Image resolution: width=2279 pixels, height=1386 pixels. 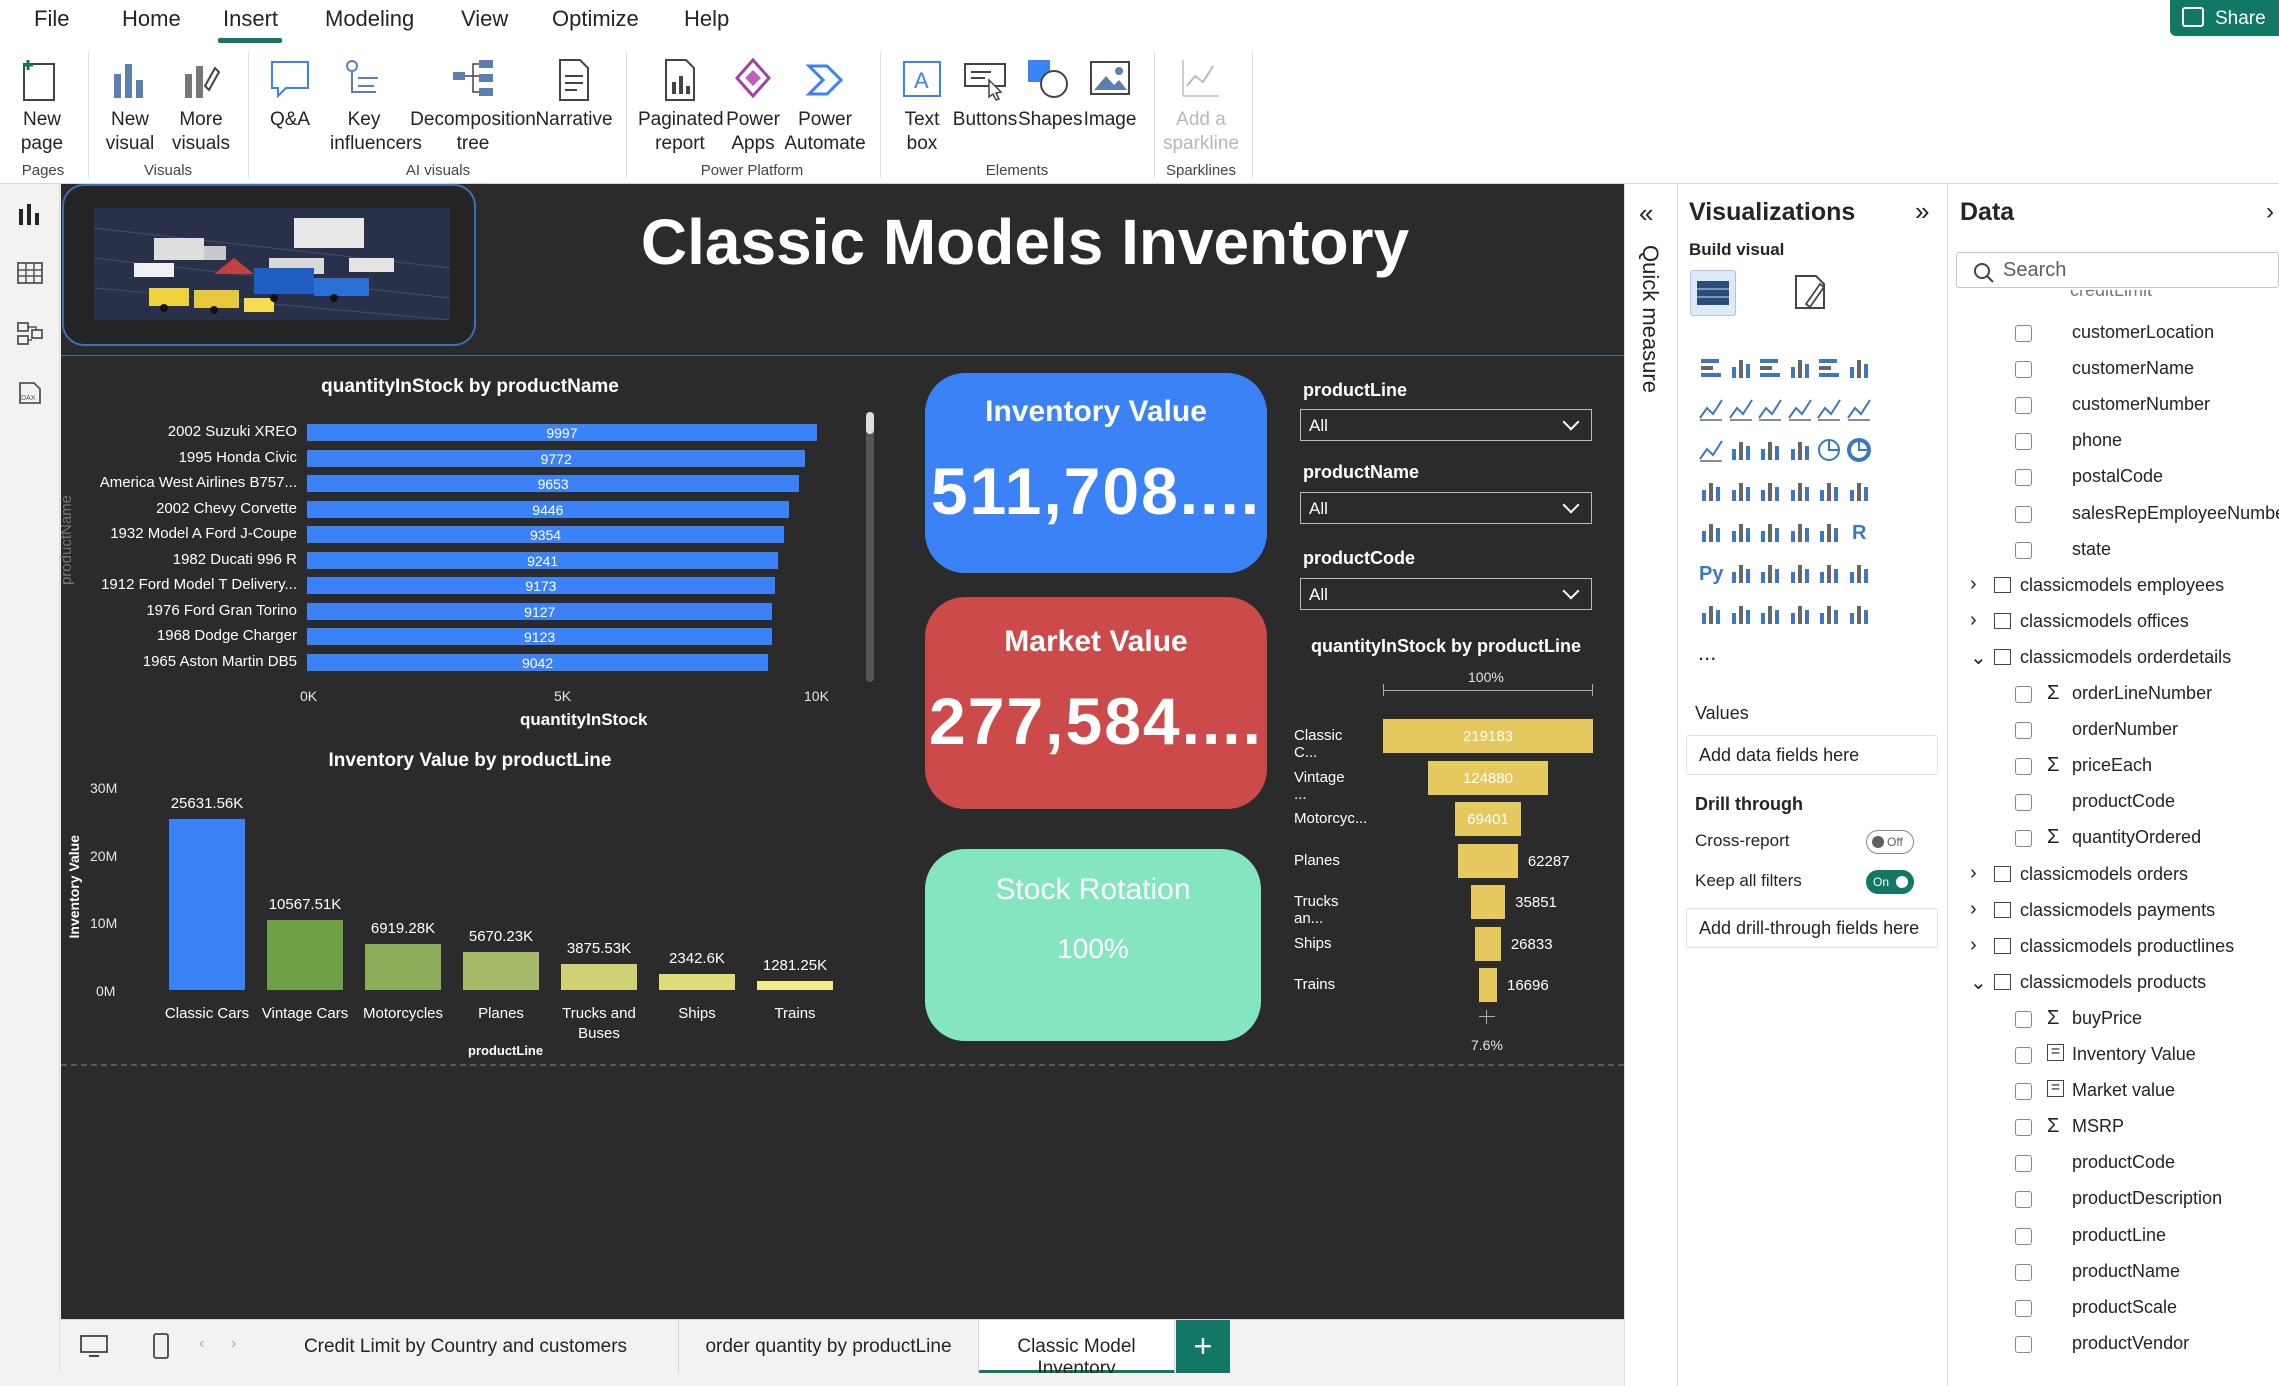 What do you see at coordinates (2097, 440) in the screenshot?
I see `field-item: phone` at bounding box center [2097, 440].